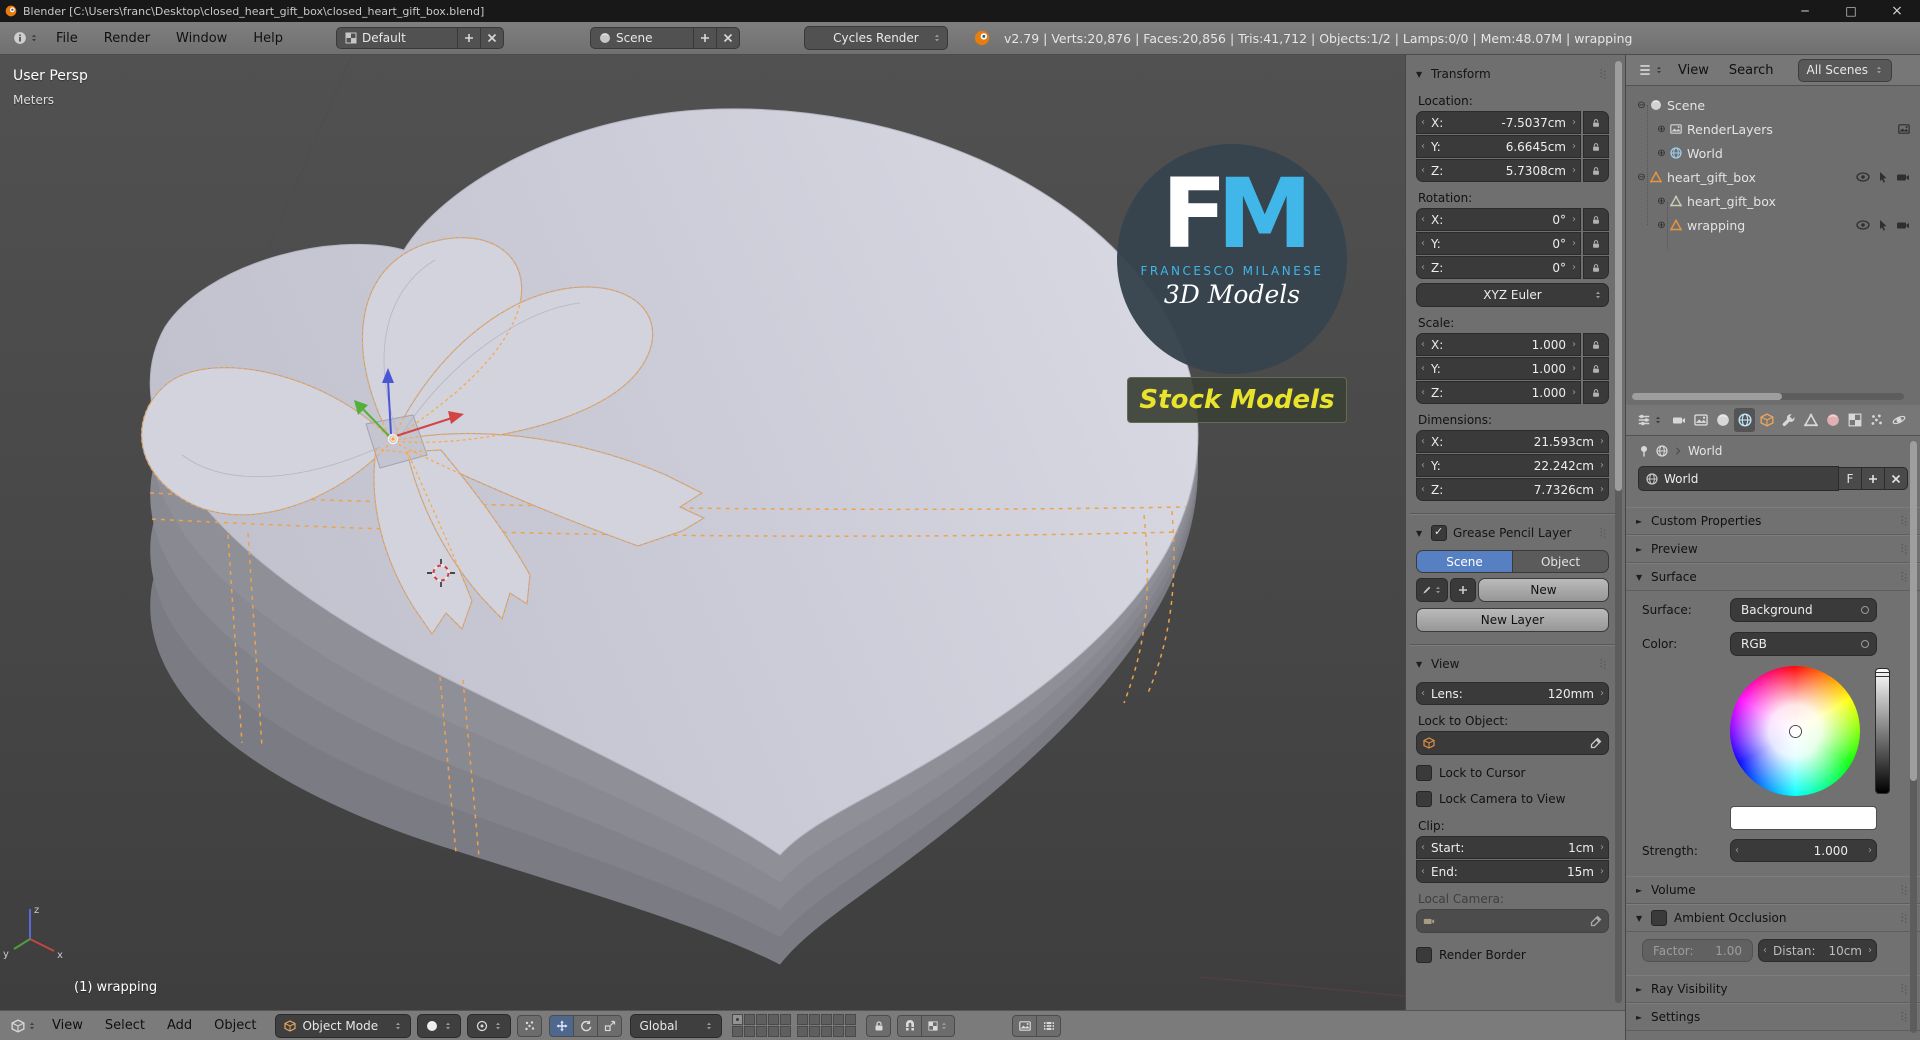  Describe the element at coordinates (1845, 70) in the screenshot. I see `outliner-display-mode-dropdown: All Scenes` at that location.